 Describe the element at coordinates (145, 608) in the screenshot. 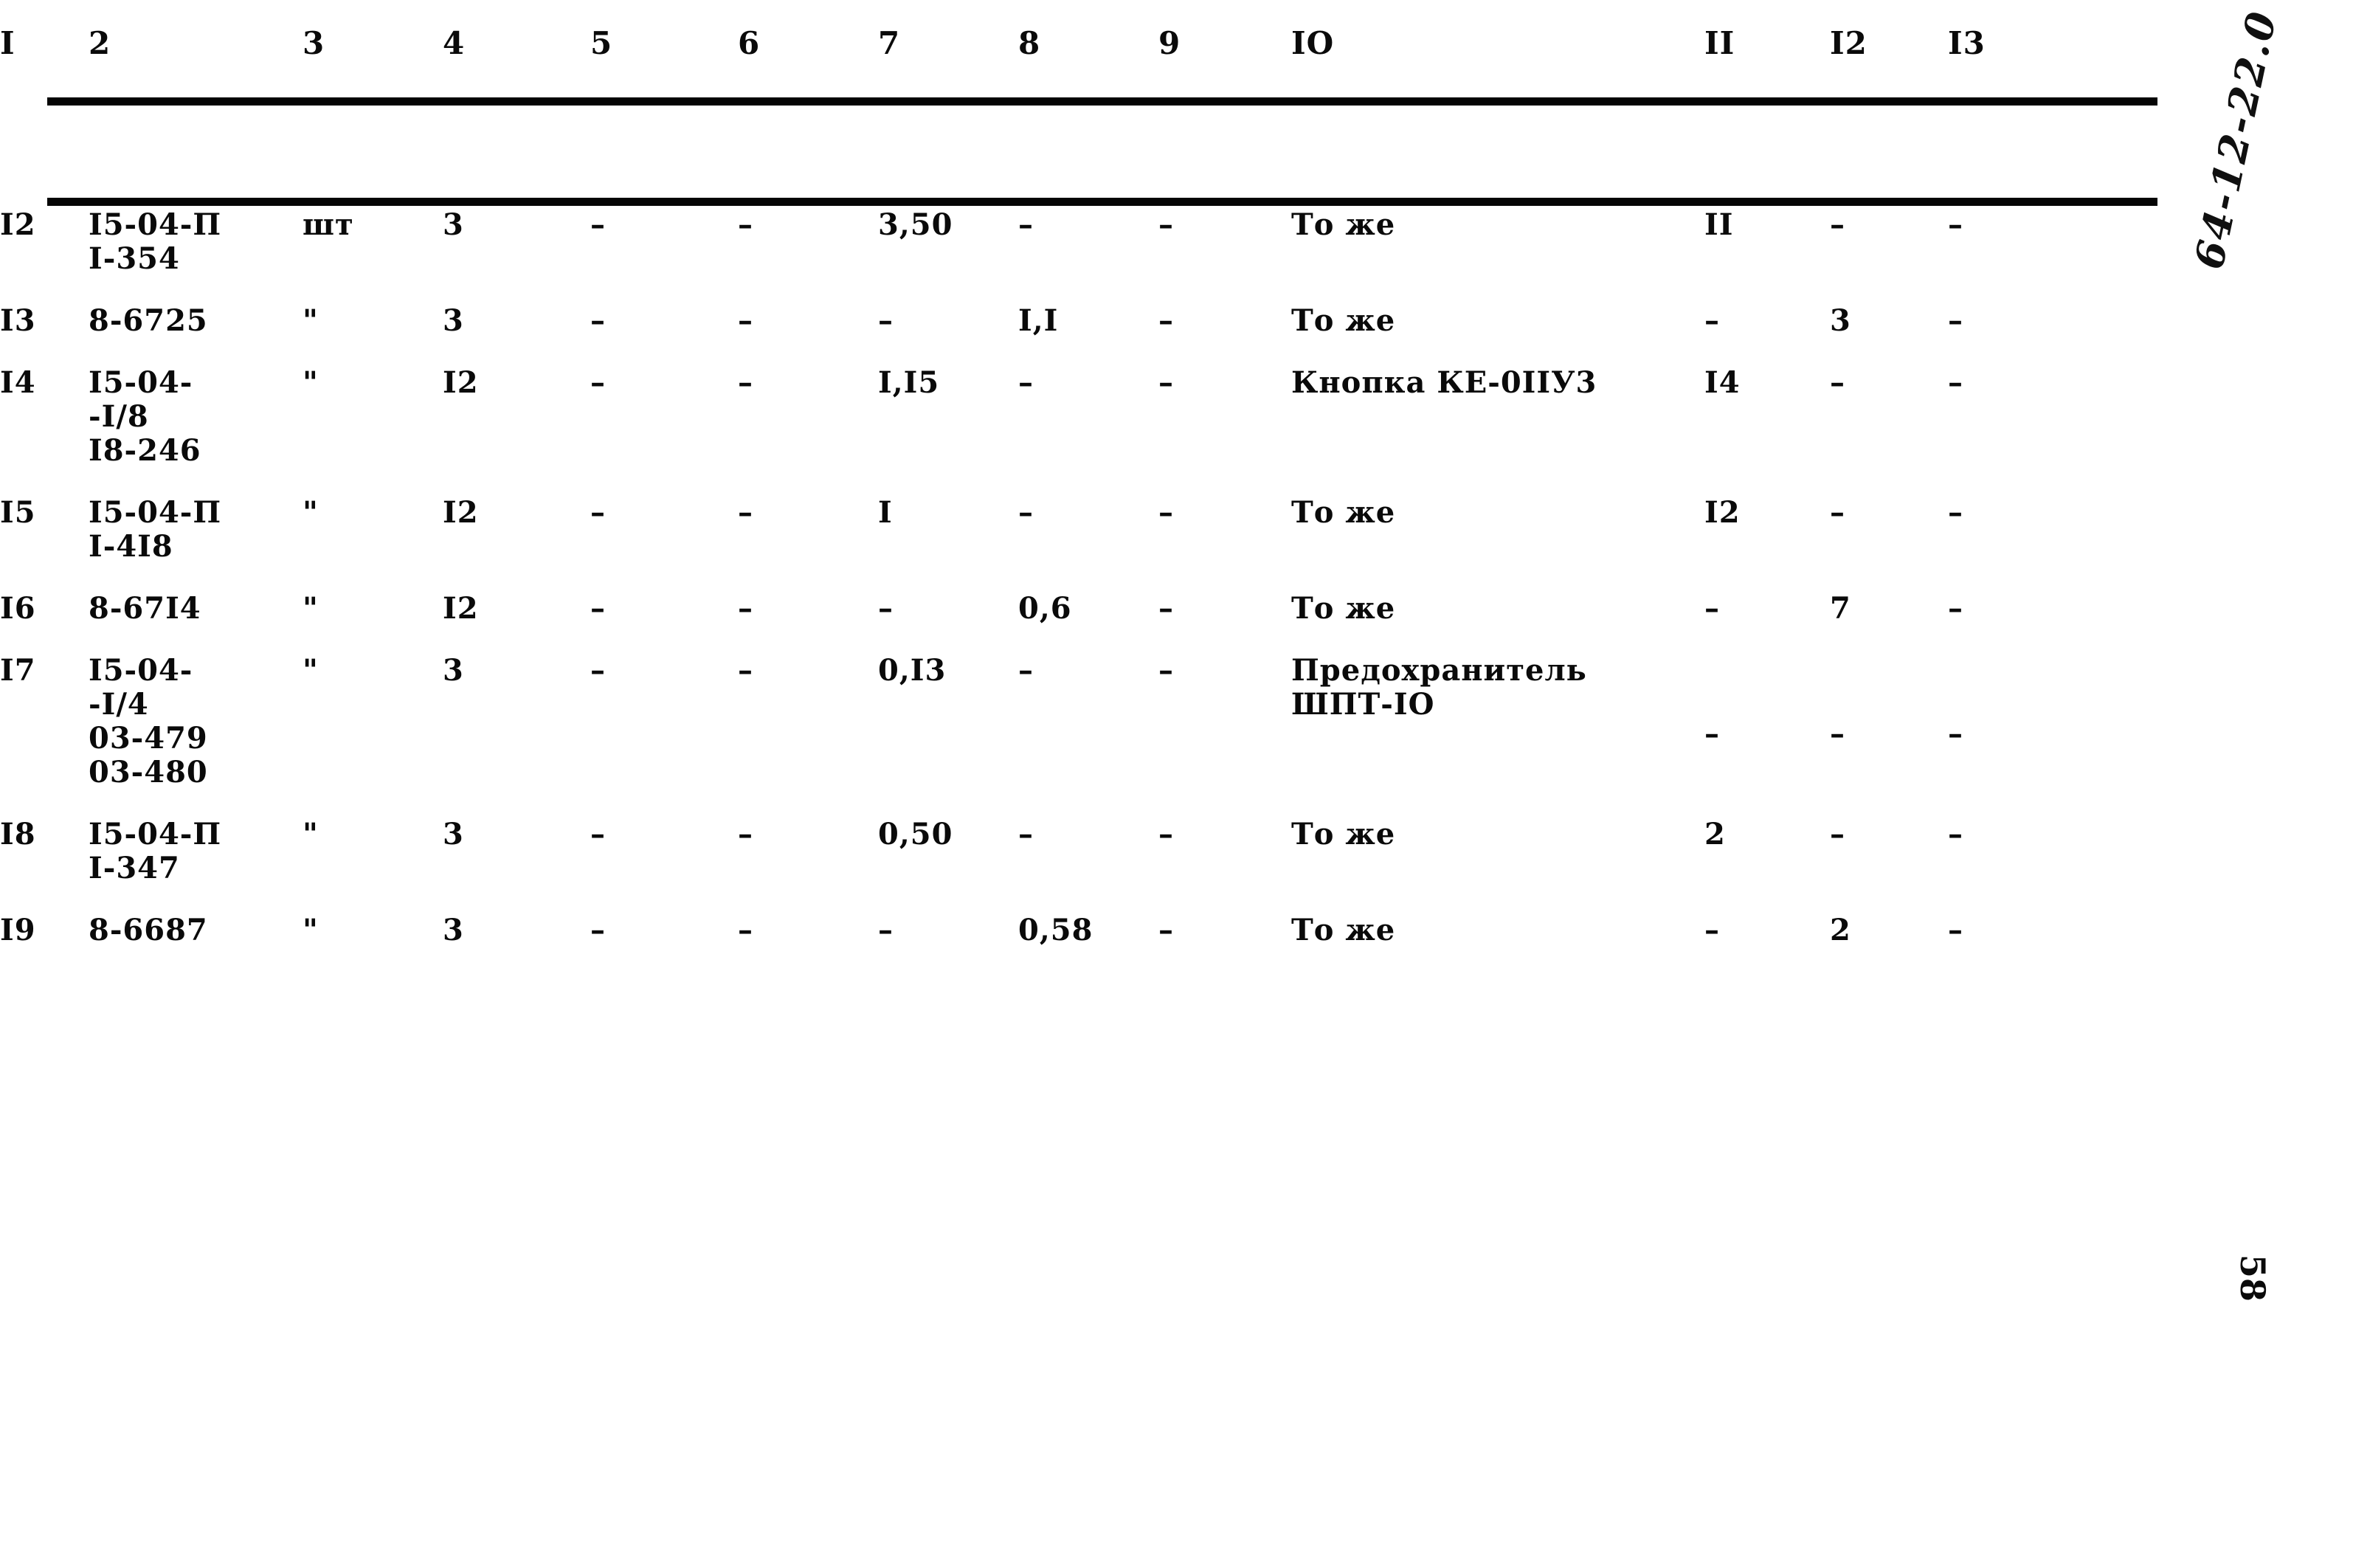

I see `designation-line: 8-67I4` at that location.